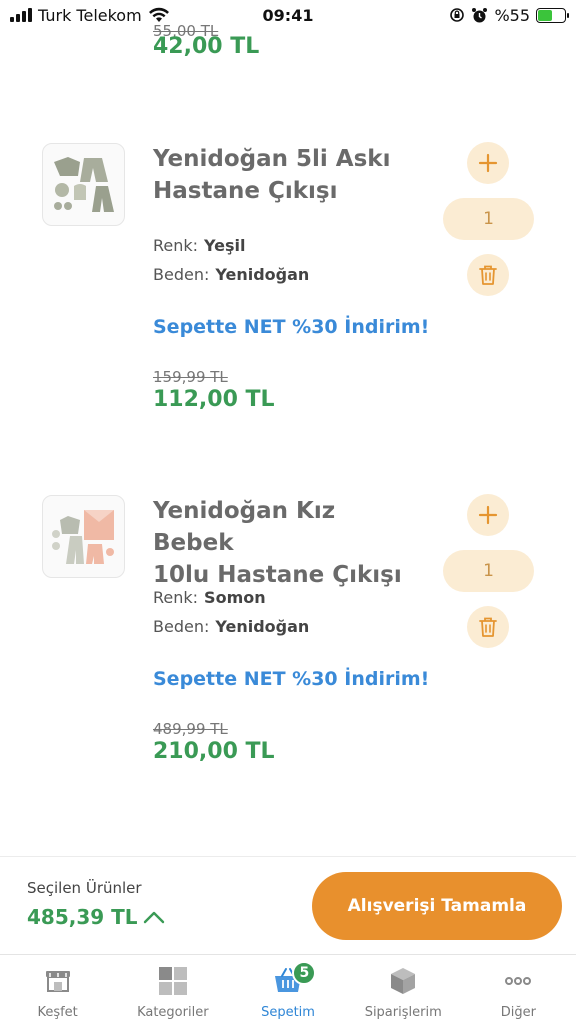  Describe the element at coordinates (172, 981) in the screenshot. I see `grid-icon` at that location.